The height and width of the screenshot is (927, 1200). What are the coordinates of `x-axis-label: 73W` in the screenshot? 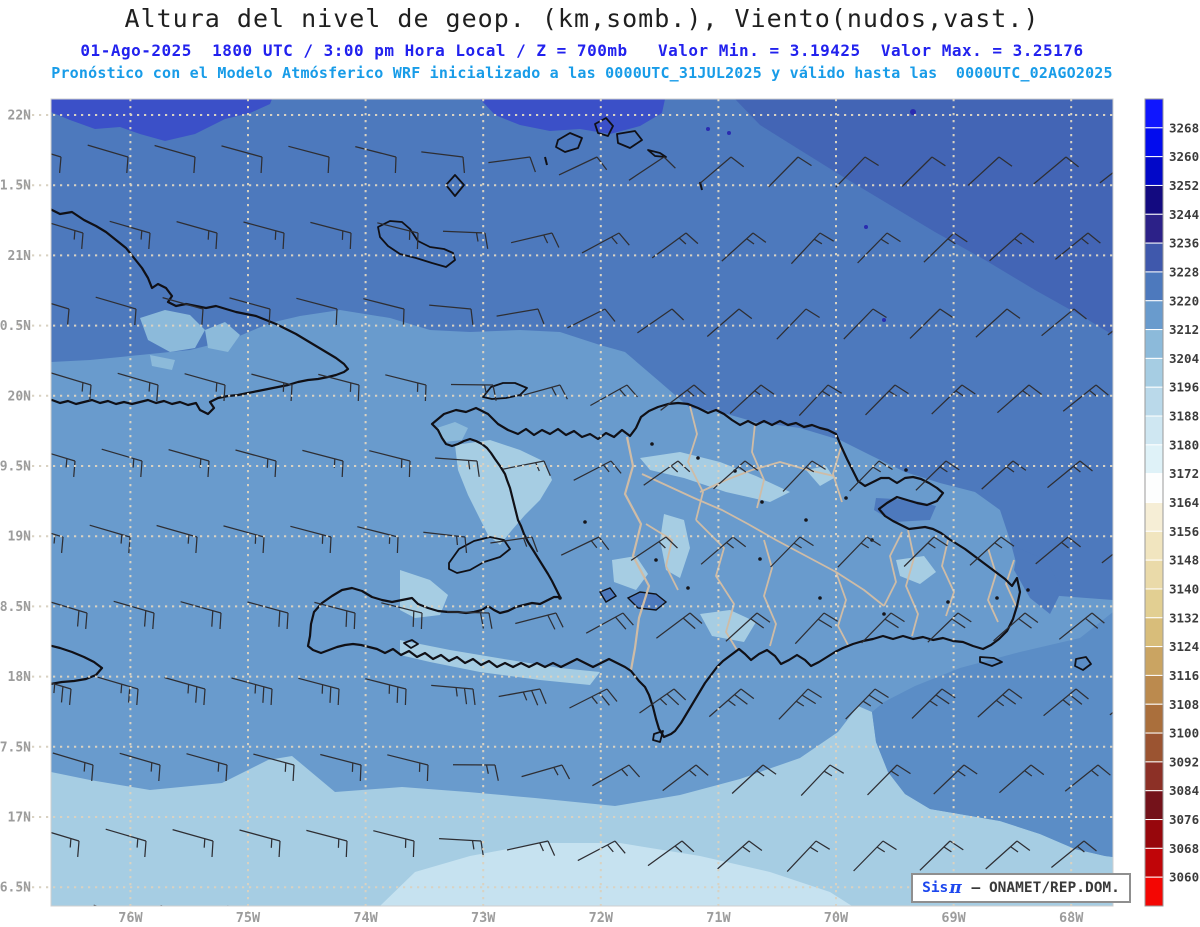 It's located at (483, 918).